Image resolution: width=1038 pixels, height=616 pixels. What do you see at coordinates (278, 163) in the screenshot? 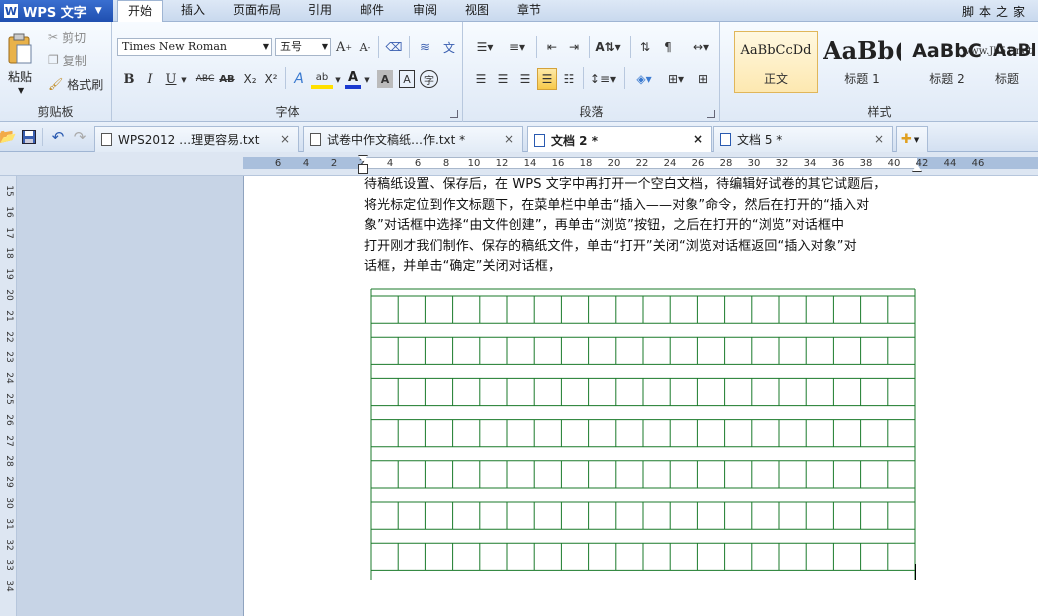
I see `ruler-tick-label: 6` at bounding box center [278, 163].